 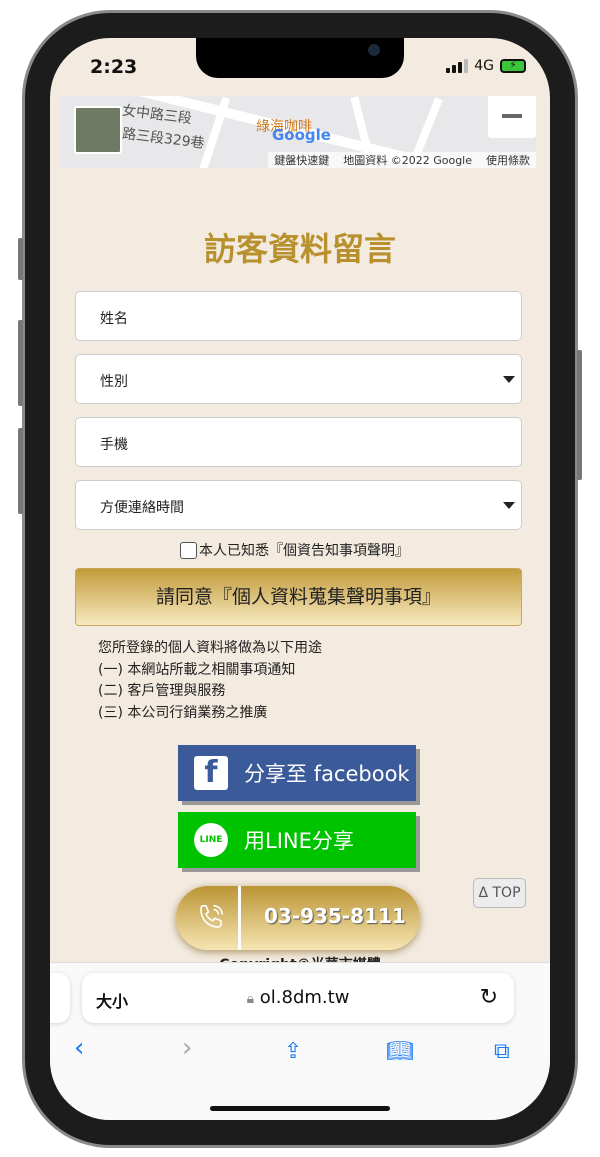 What do you see at coordinates (300, 1108) in the screenshot?
I see `home-indicator` at bounding box center [300, 1108].